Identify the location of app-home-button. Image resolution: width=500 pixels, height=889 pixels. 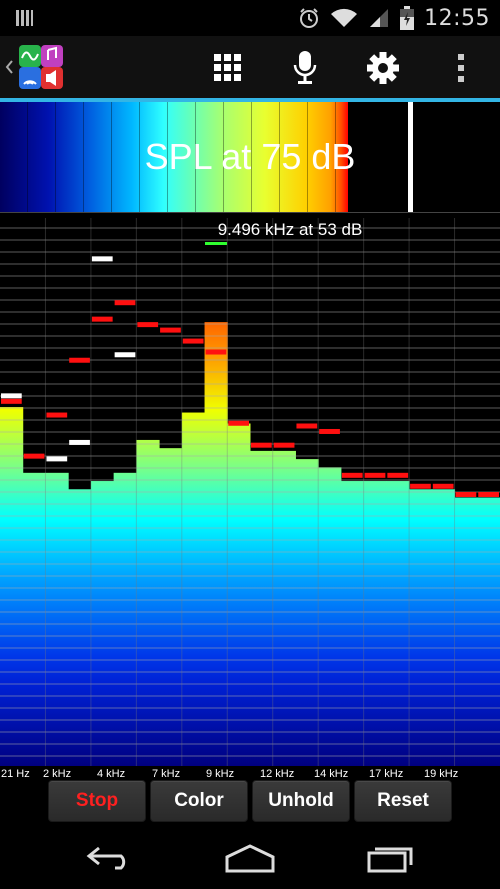
(34, 67).